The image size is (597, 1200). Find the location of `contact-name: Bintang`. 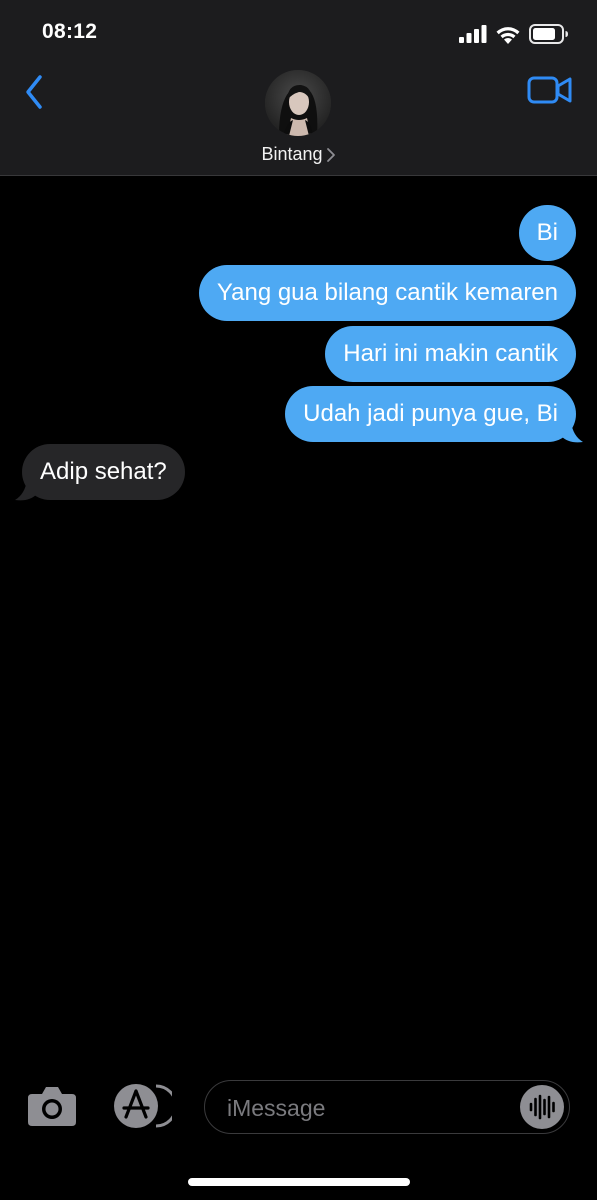

contact-name: Bintang is located at coordinates (292, 154).